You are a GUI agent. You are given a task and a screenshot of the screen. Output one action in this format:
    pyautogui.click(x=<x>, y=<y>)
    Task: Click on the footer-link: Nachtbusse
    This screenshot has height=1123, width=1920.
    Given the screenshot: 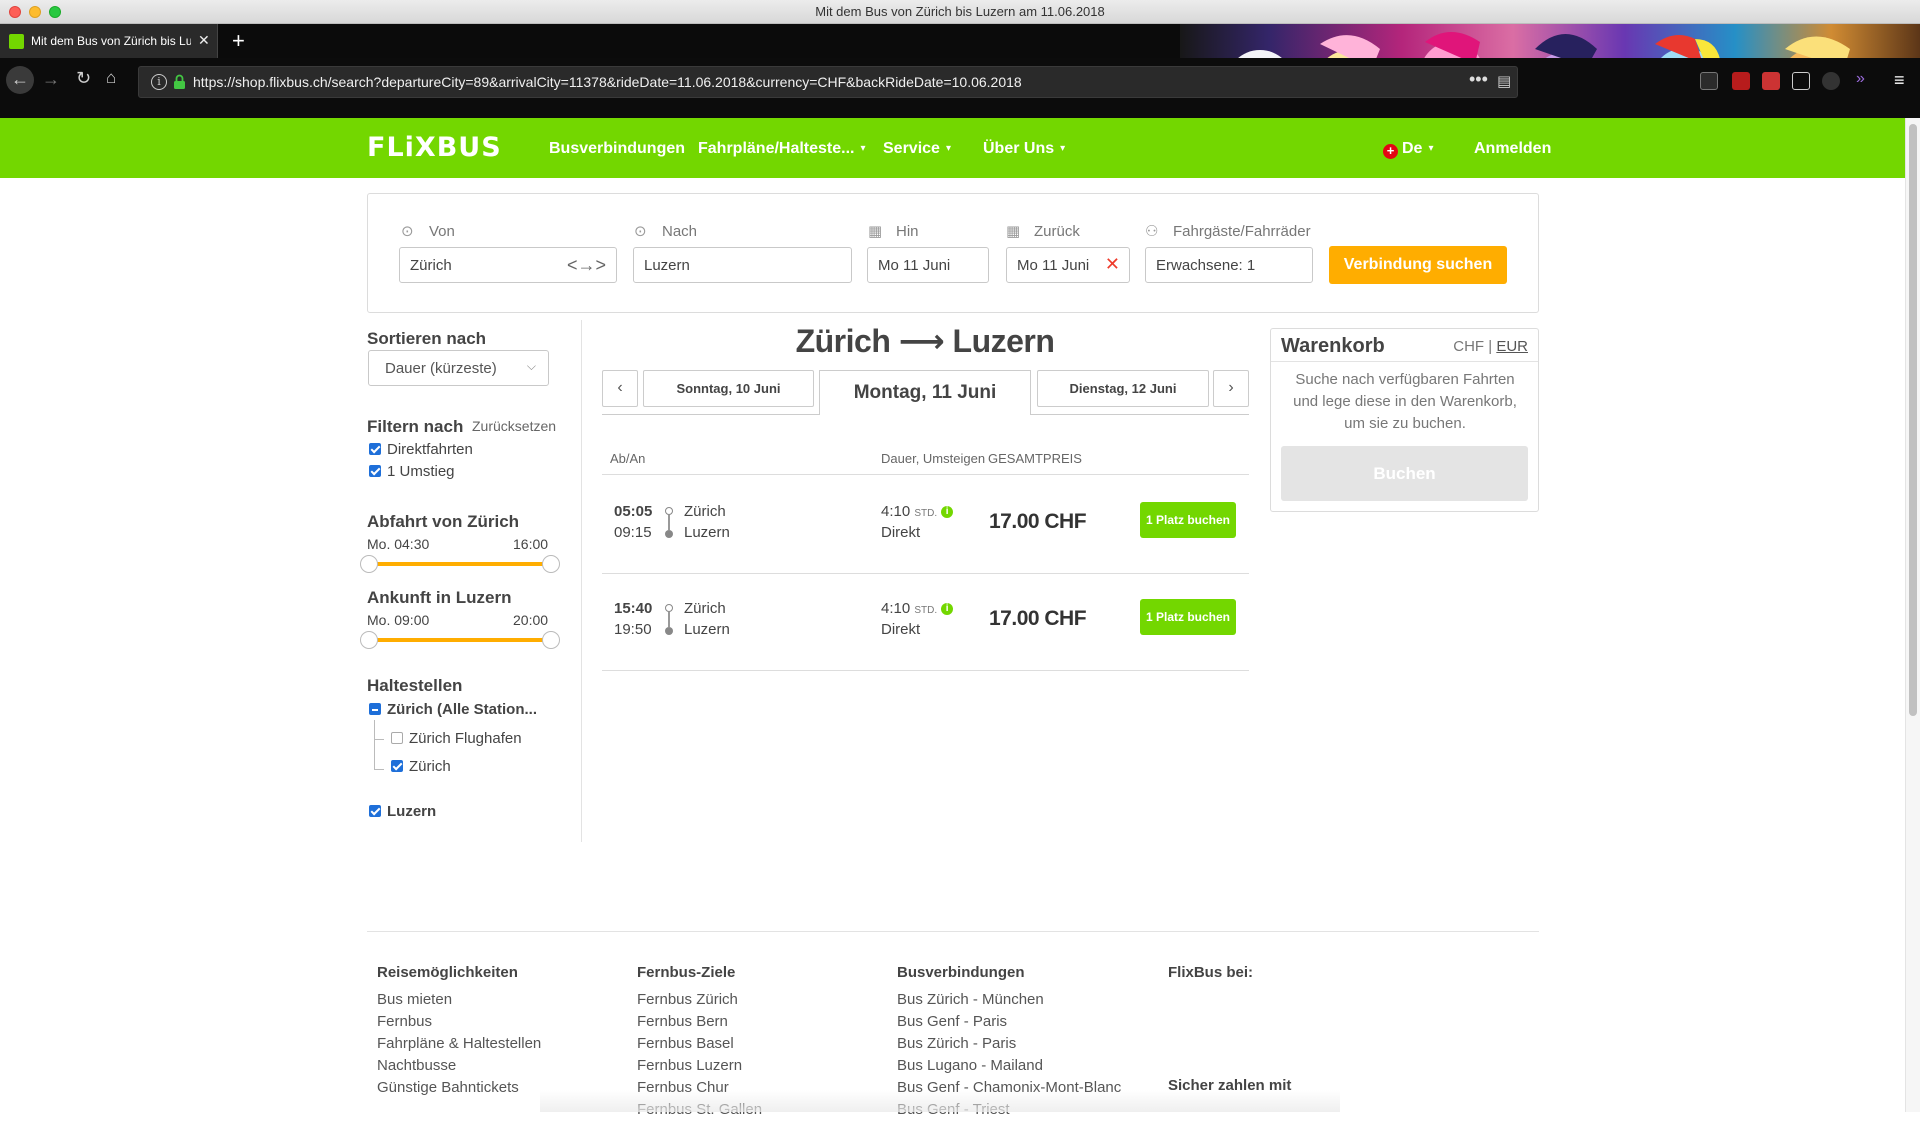 What is the action you would take?
    pyautogui.click(x=459, y=1068)
    